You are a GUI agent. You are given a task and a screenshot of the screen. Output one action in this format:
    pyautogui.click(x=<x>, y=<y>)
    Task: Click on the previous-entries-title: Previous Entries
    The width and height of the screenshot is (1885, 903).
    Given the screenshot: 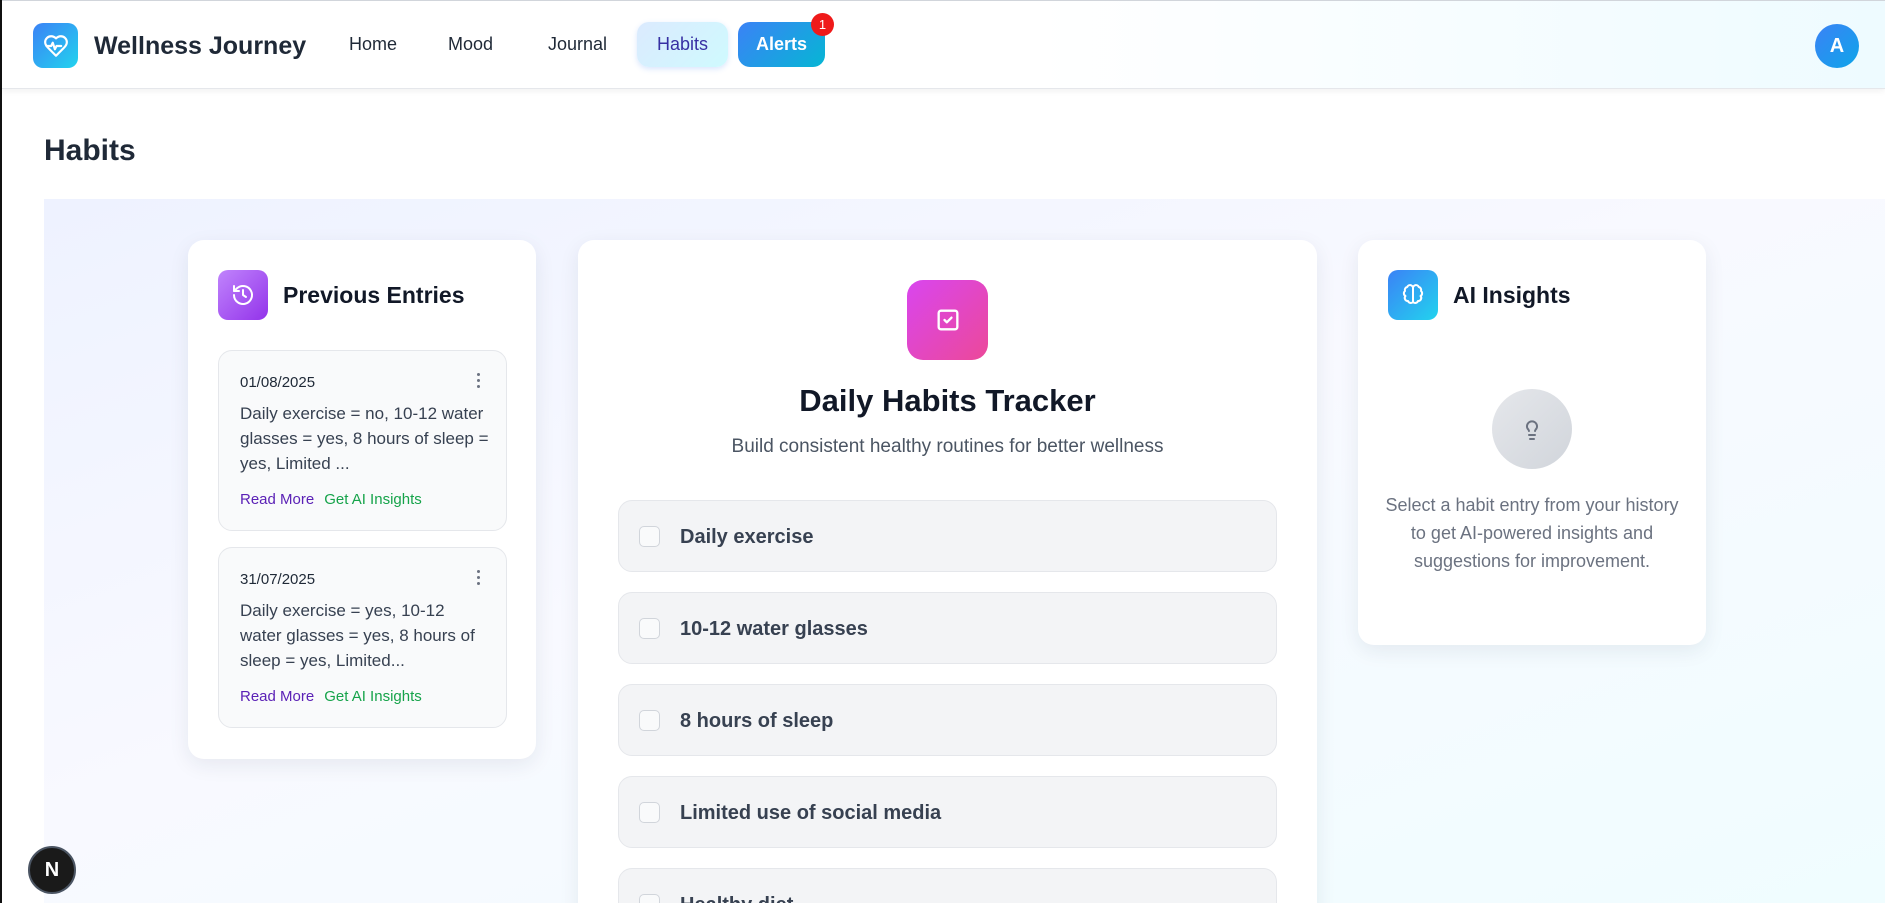 What is the action you would take?
    pyautogui.click(x=374, y=295)
    